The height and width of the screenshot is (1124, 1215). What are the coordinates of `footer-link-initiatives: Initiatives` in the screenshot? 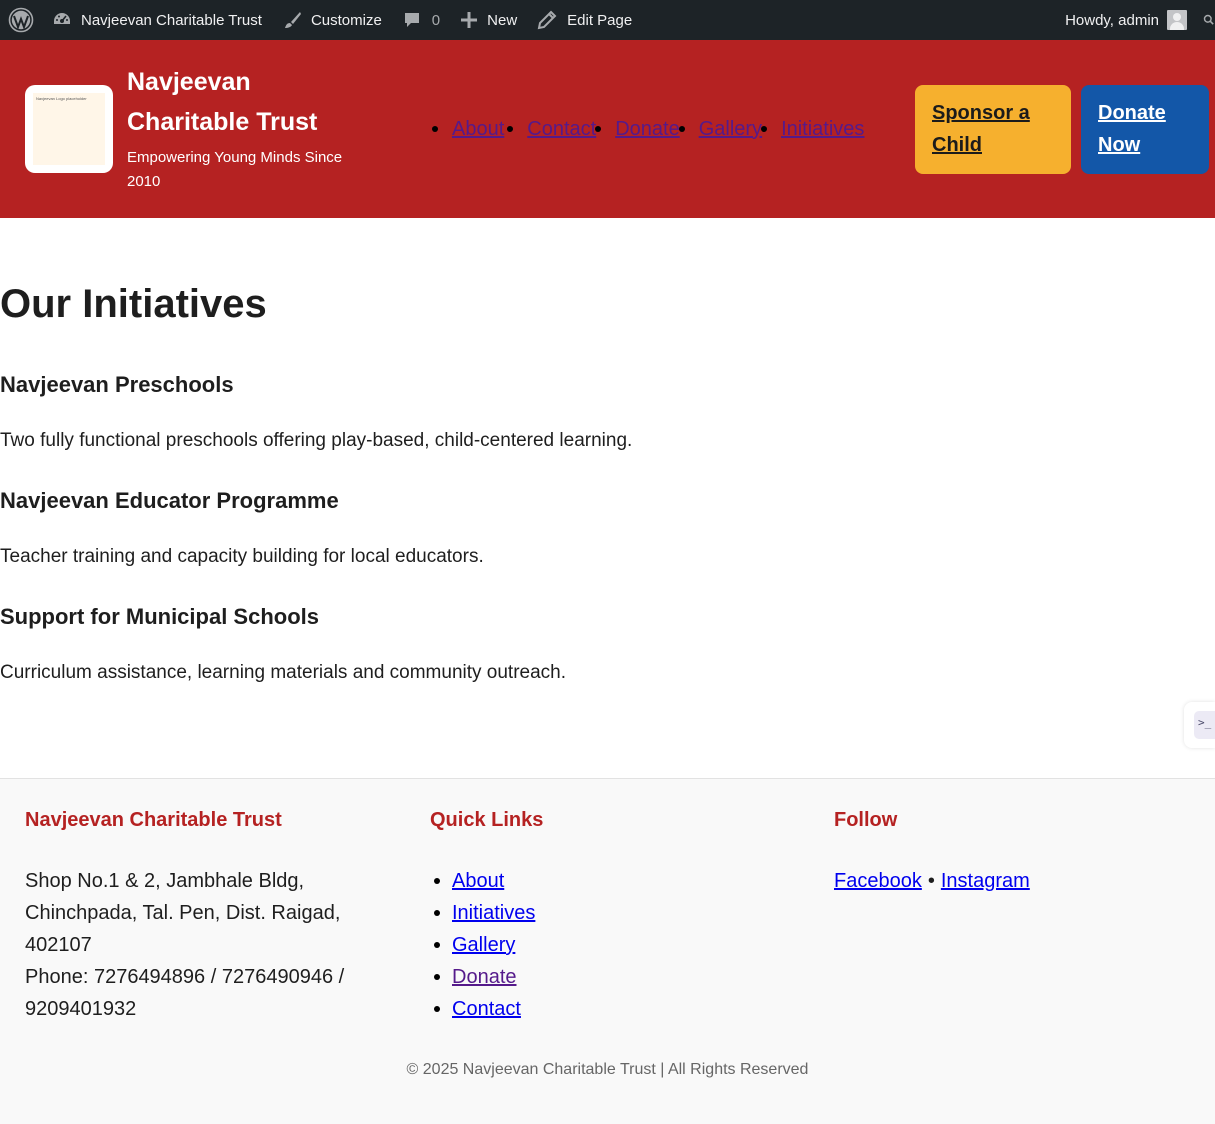 It's located at (493, 913).